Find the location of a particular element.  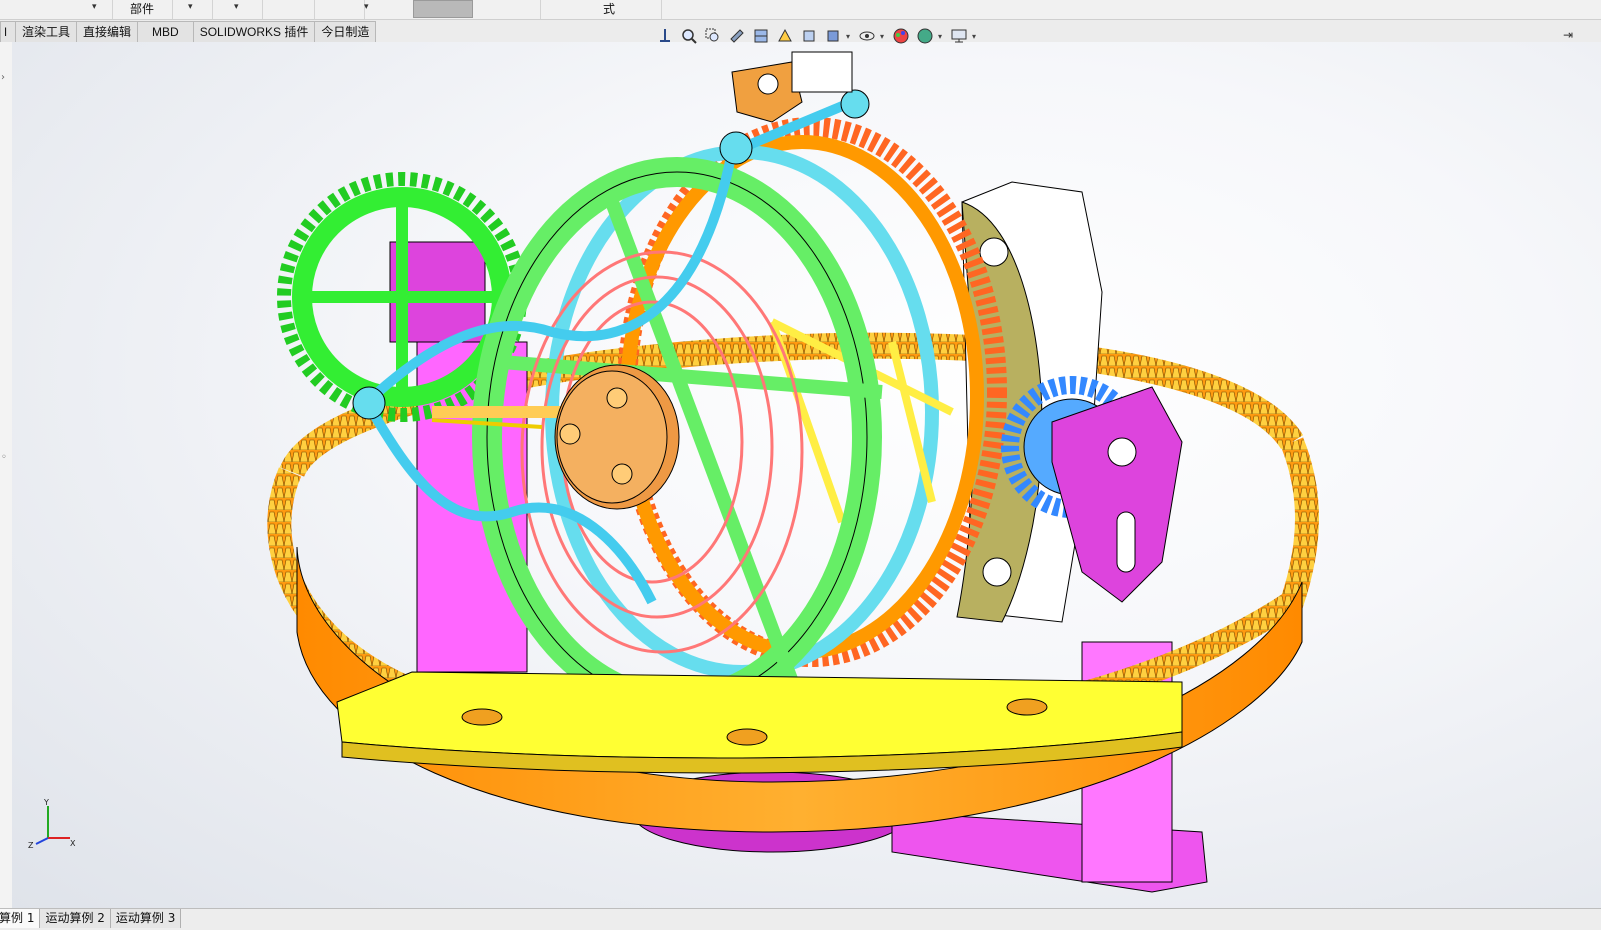

tab-today-manufacturing: 今日制造 is located at coordinates (345, 32).